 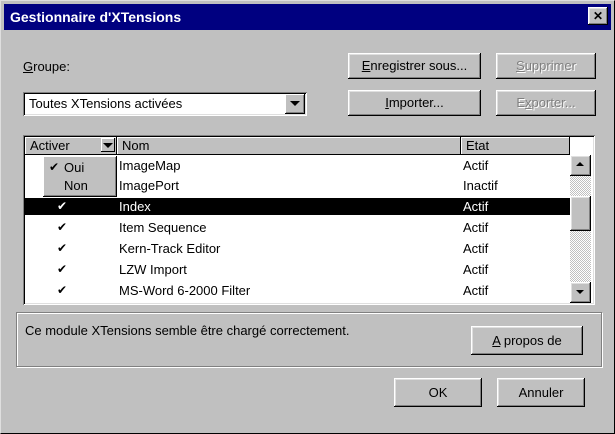 What do you see at coordinates (135, 206) in the screenshot?
I see `xtension-name: Index` at bounding box center [135, 206].